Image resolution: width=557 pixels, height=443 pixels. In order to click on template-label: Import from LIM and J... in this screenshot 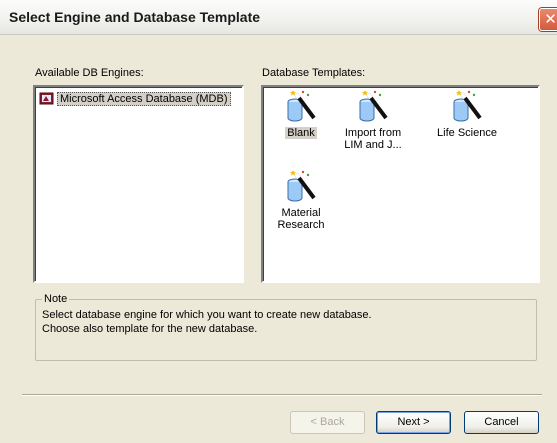, I will do `click(373, 139)`.